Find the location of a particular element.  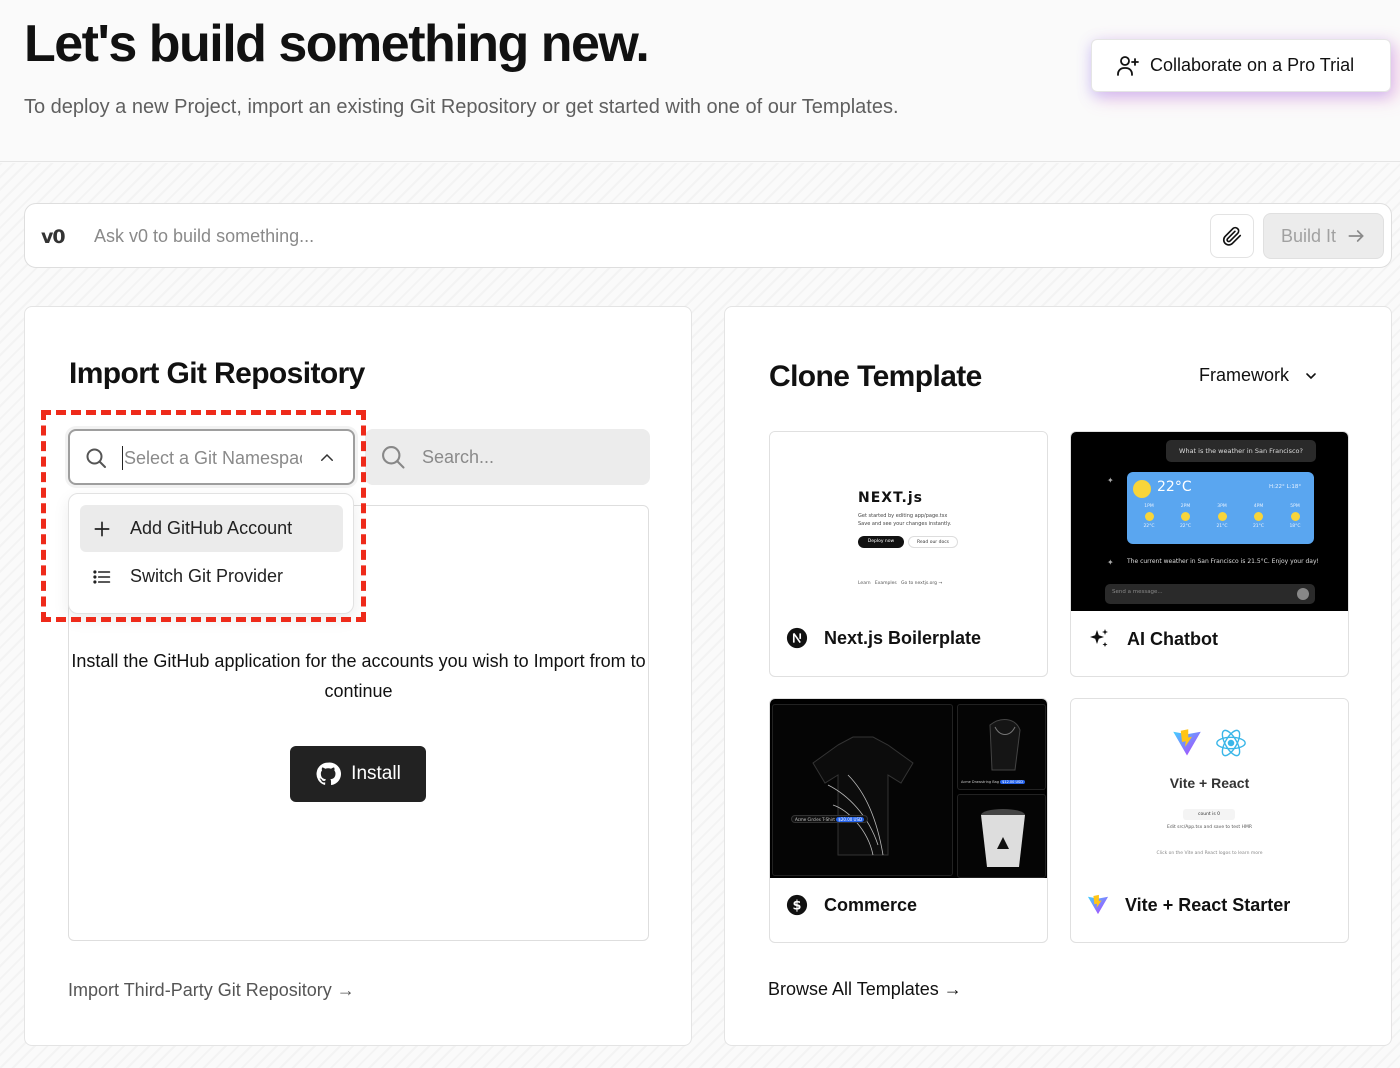

install-button: Install is located at coordinates (358, 774).